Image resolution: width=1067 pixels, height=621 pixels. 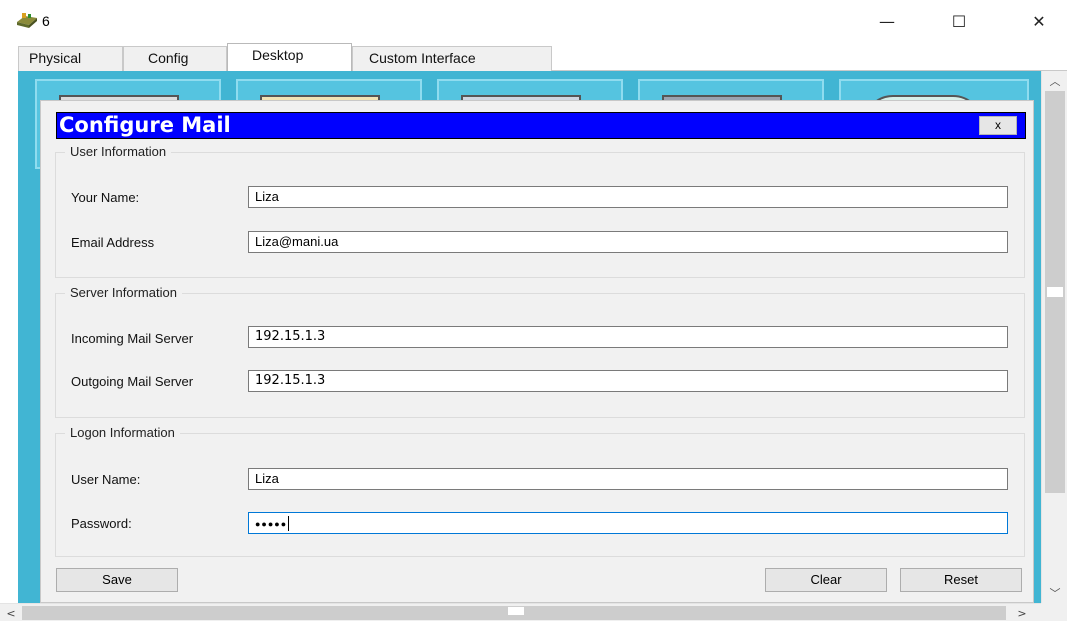 I want to click on vertical-scrollbar: ︿ ﹀, so click(x=1054, y=337).